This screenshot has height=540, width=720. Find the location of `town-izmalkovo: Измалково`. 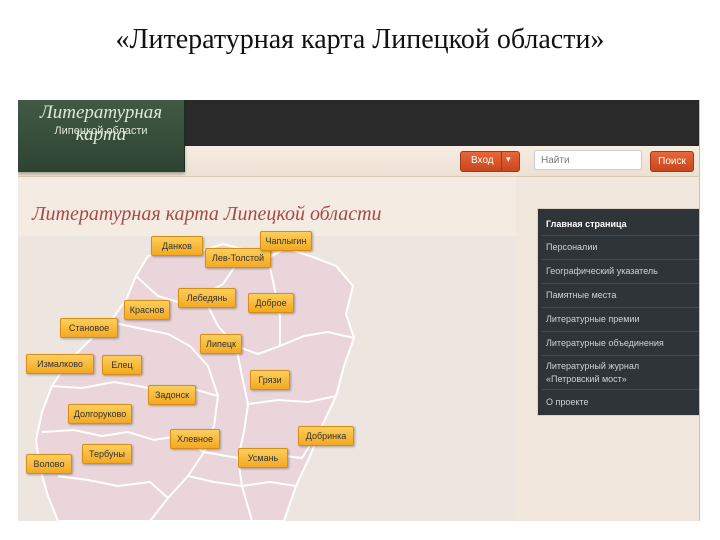

town-izmalkovo: Измалково is located at coordinates (60, 364).